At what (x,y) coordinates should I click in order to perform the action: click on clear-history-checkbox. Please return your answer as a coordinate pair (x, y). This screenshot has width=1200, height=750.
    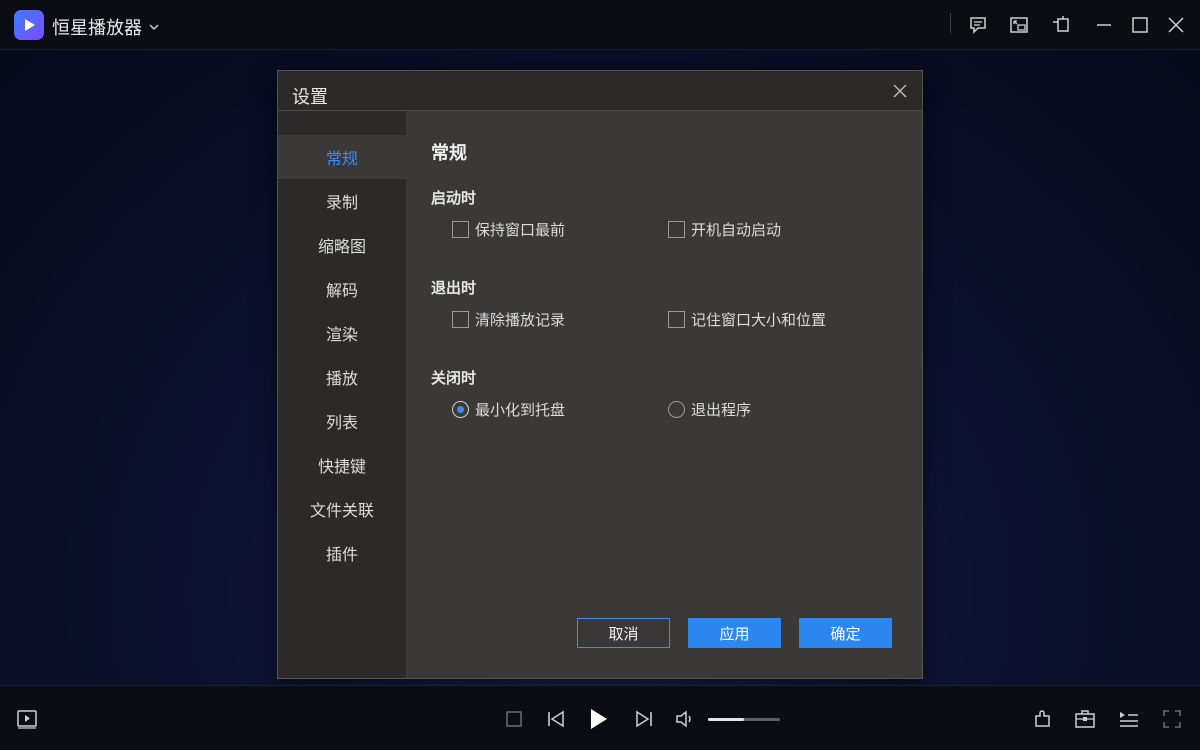
    Looking at the image, I should click on (460, 319).